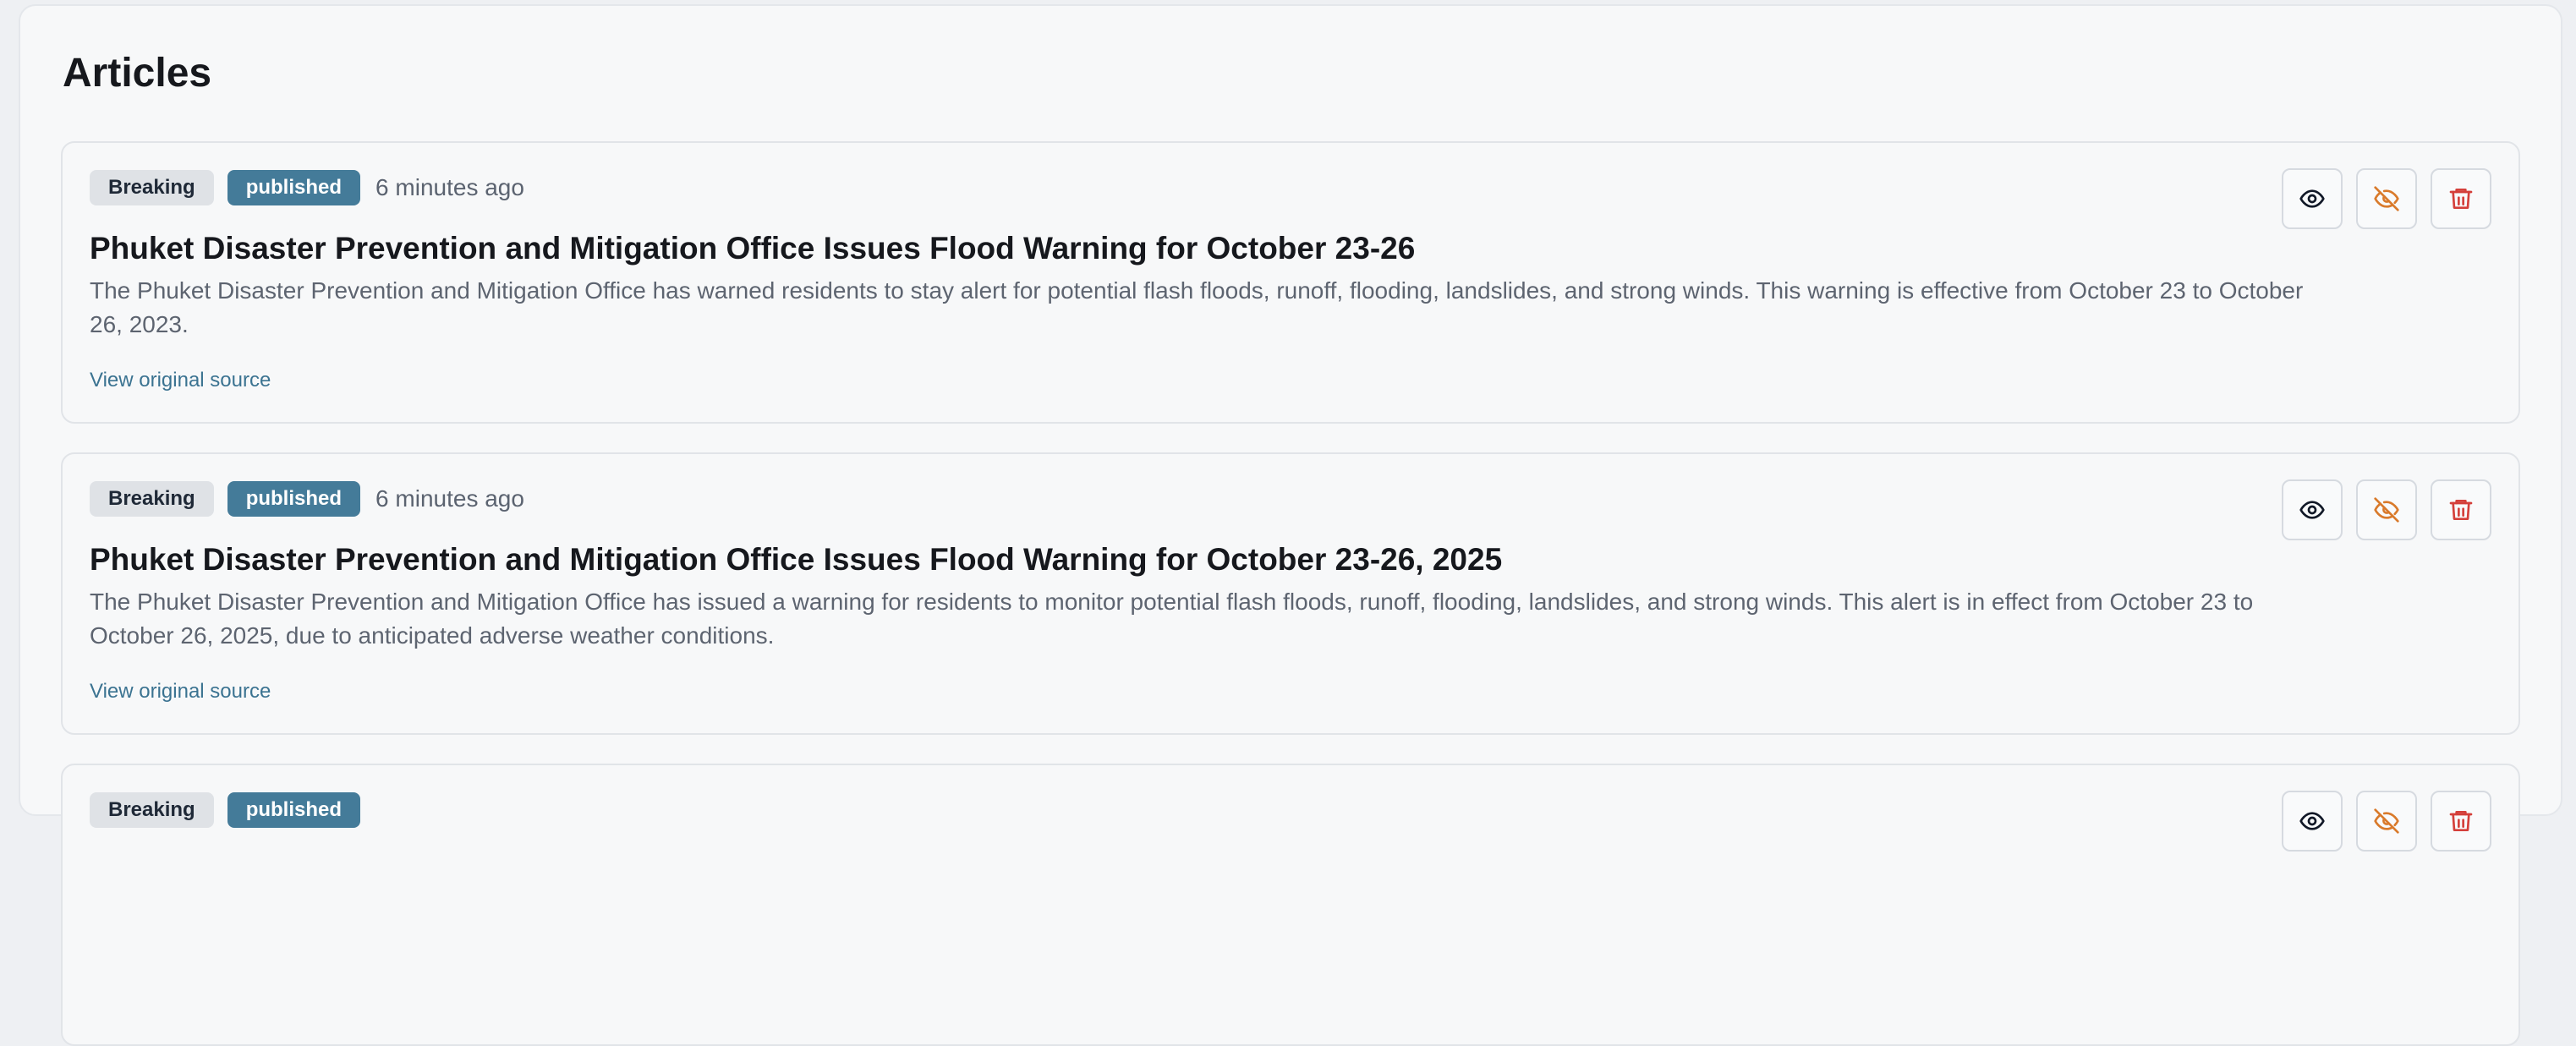 This screenshot has height=1046, width=2576. Describe the element at coordinates (225, 810) in the screenshot. I see `article-meta: Breaking published` at that location.